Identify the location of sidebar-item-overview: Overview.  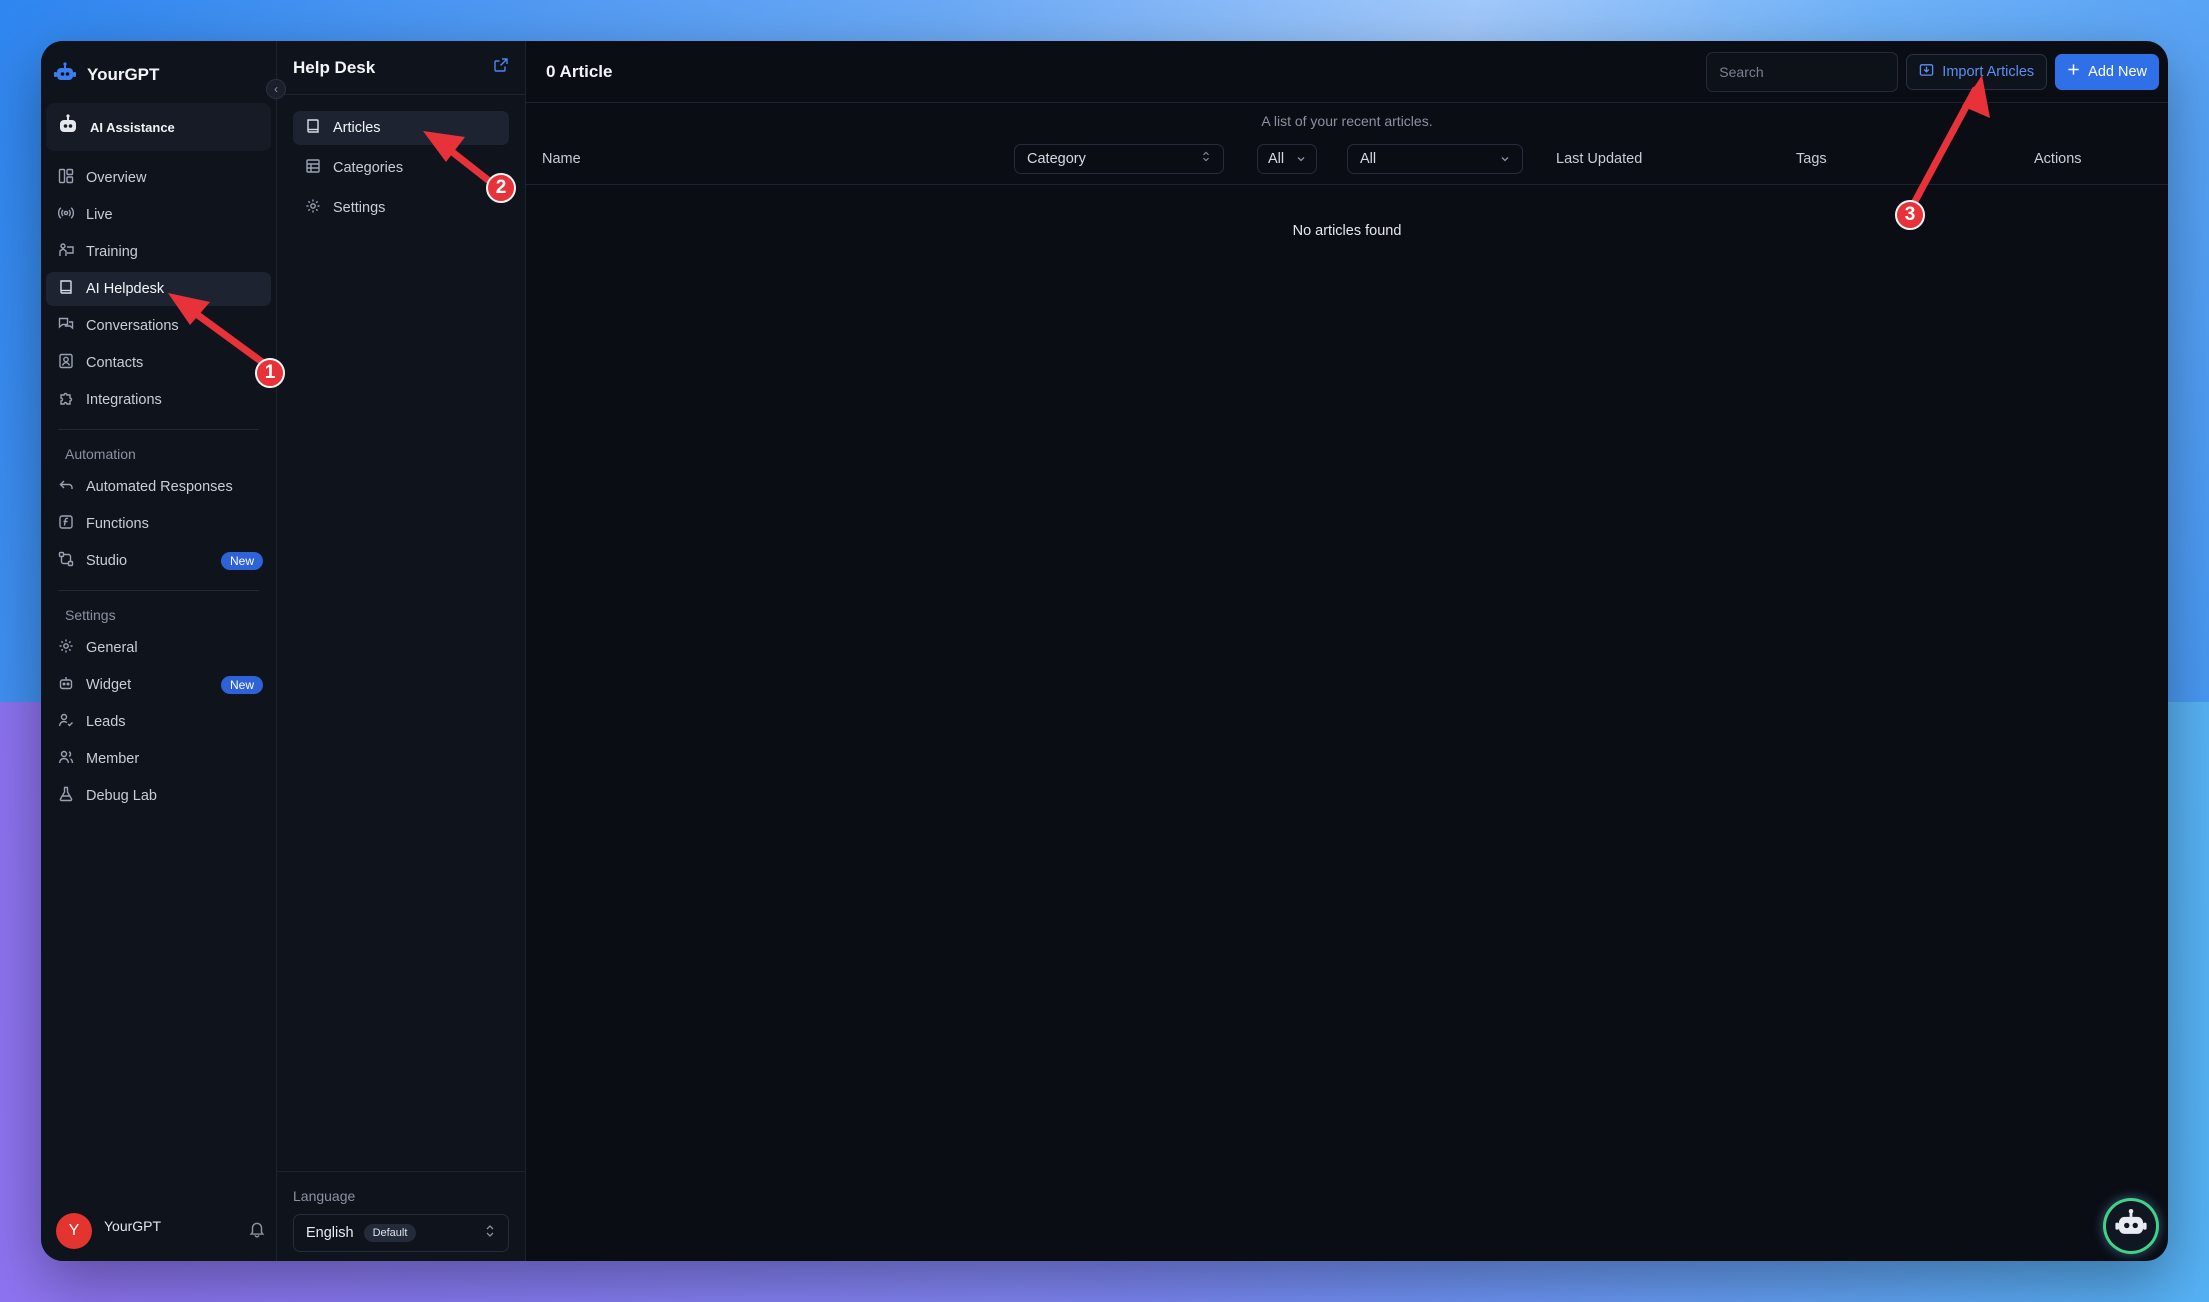
(158, 178).